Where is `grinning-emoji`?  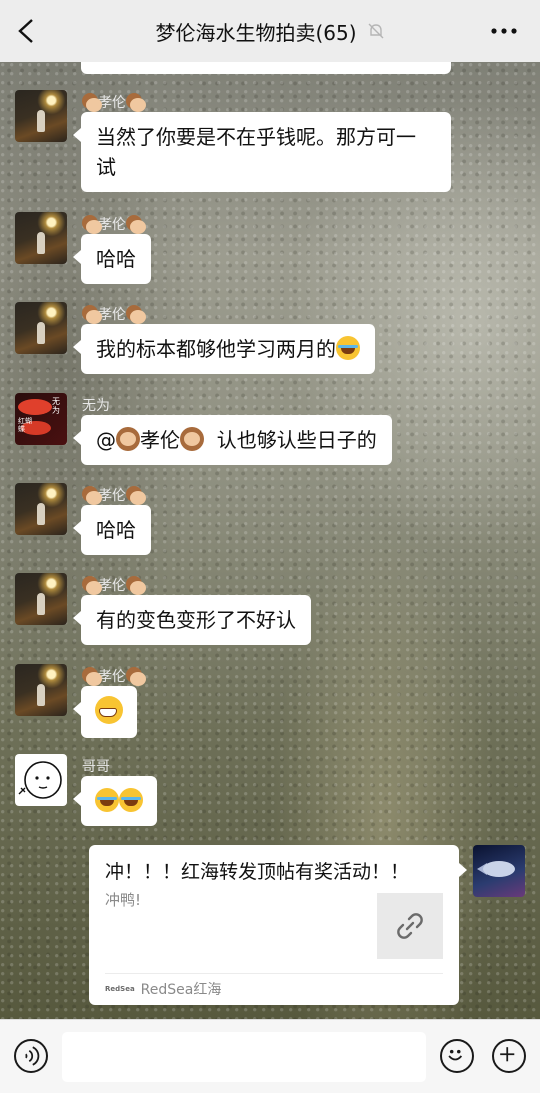
grinning-emoji is located at coordinates (109, 710).